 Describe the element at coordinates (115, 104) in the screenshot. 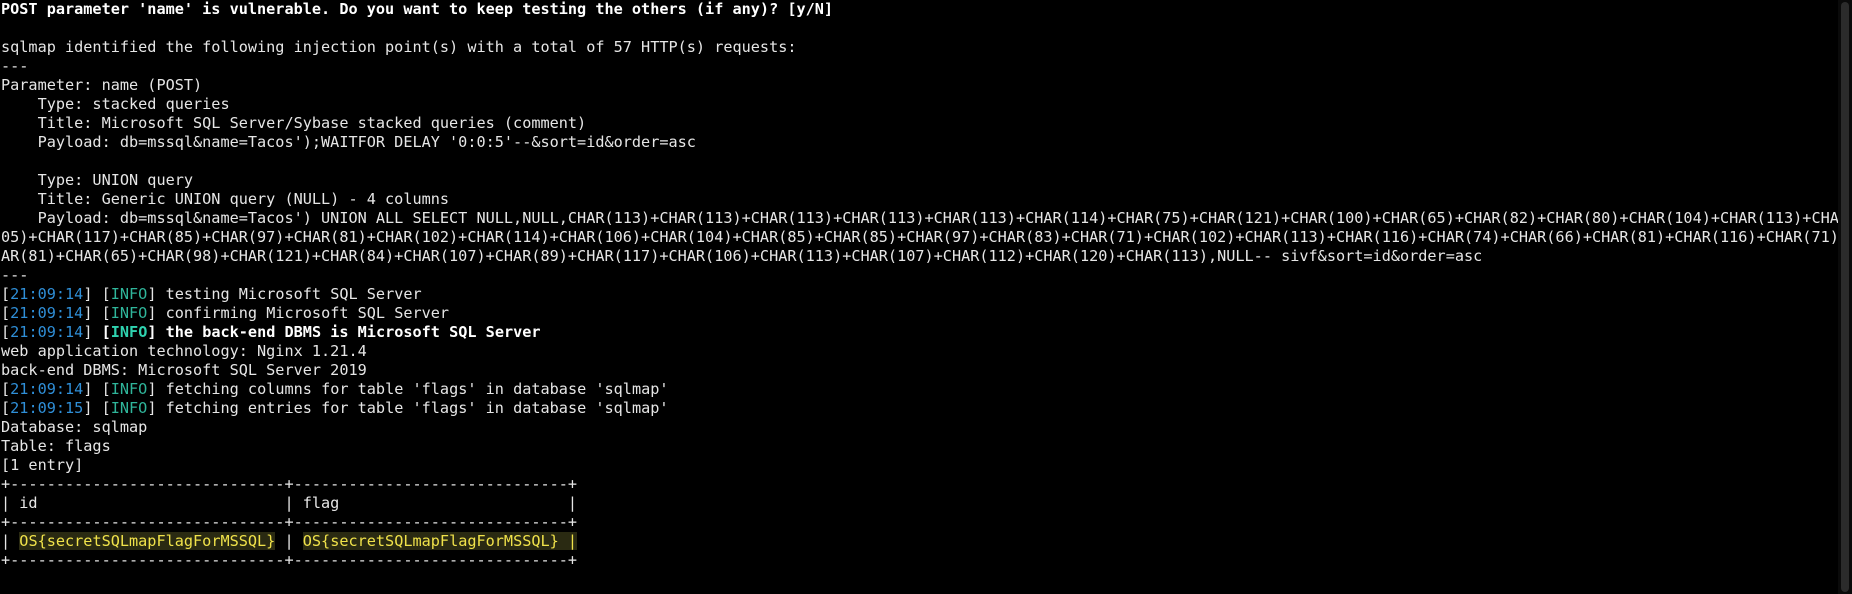

I see `type-line: Type: stacked queries` at that location.